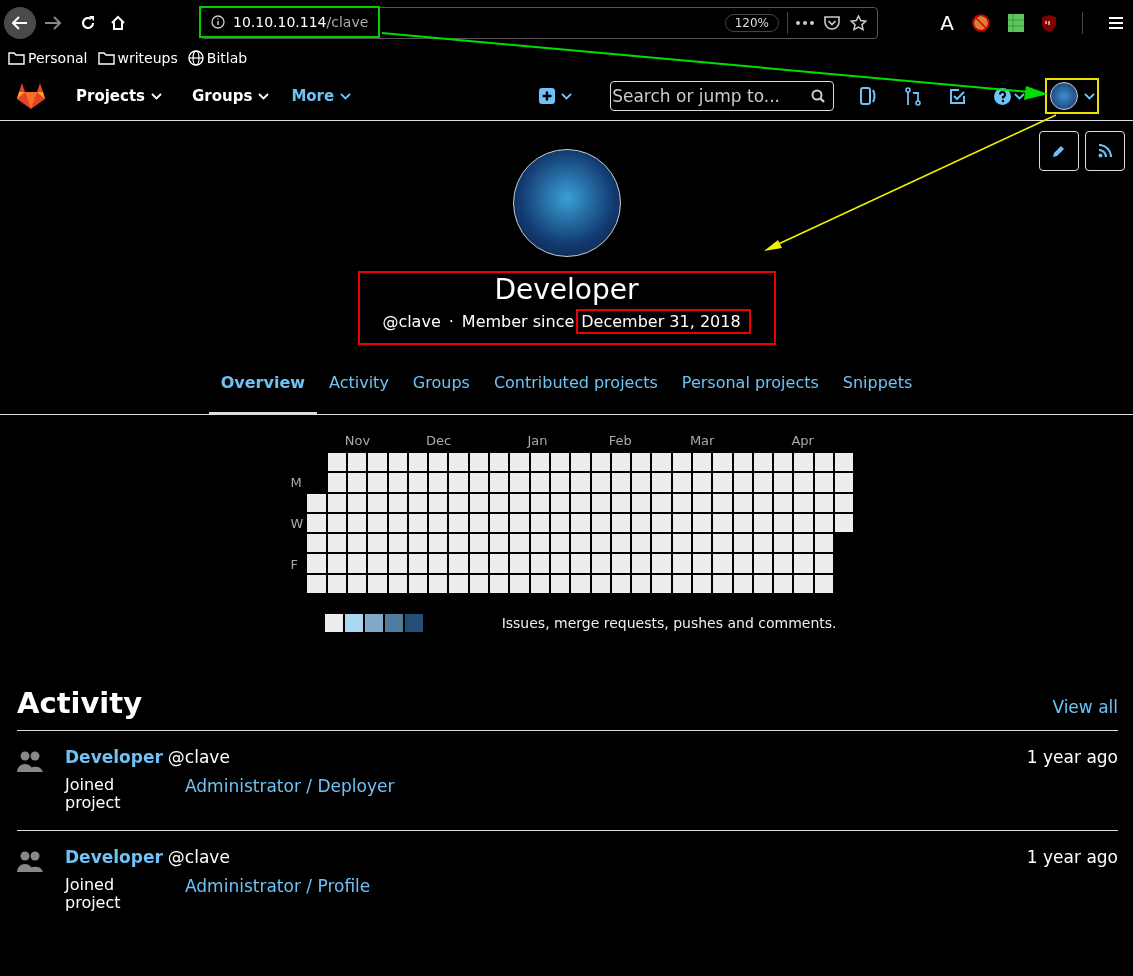 This screenshot has width=1133, height=976. I want to click on profile-tab: Groups, so click(441, 390).